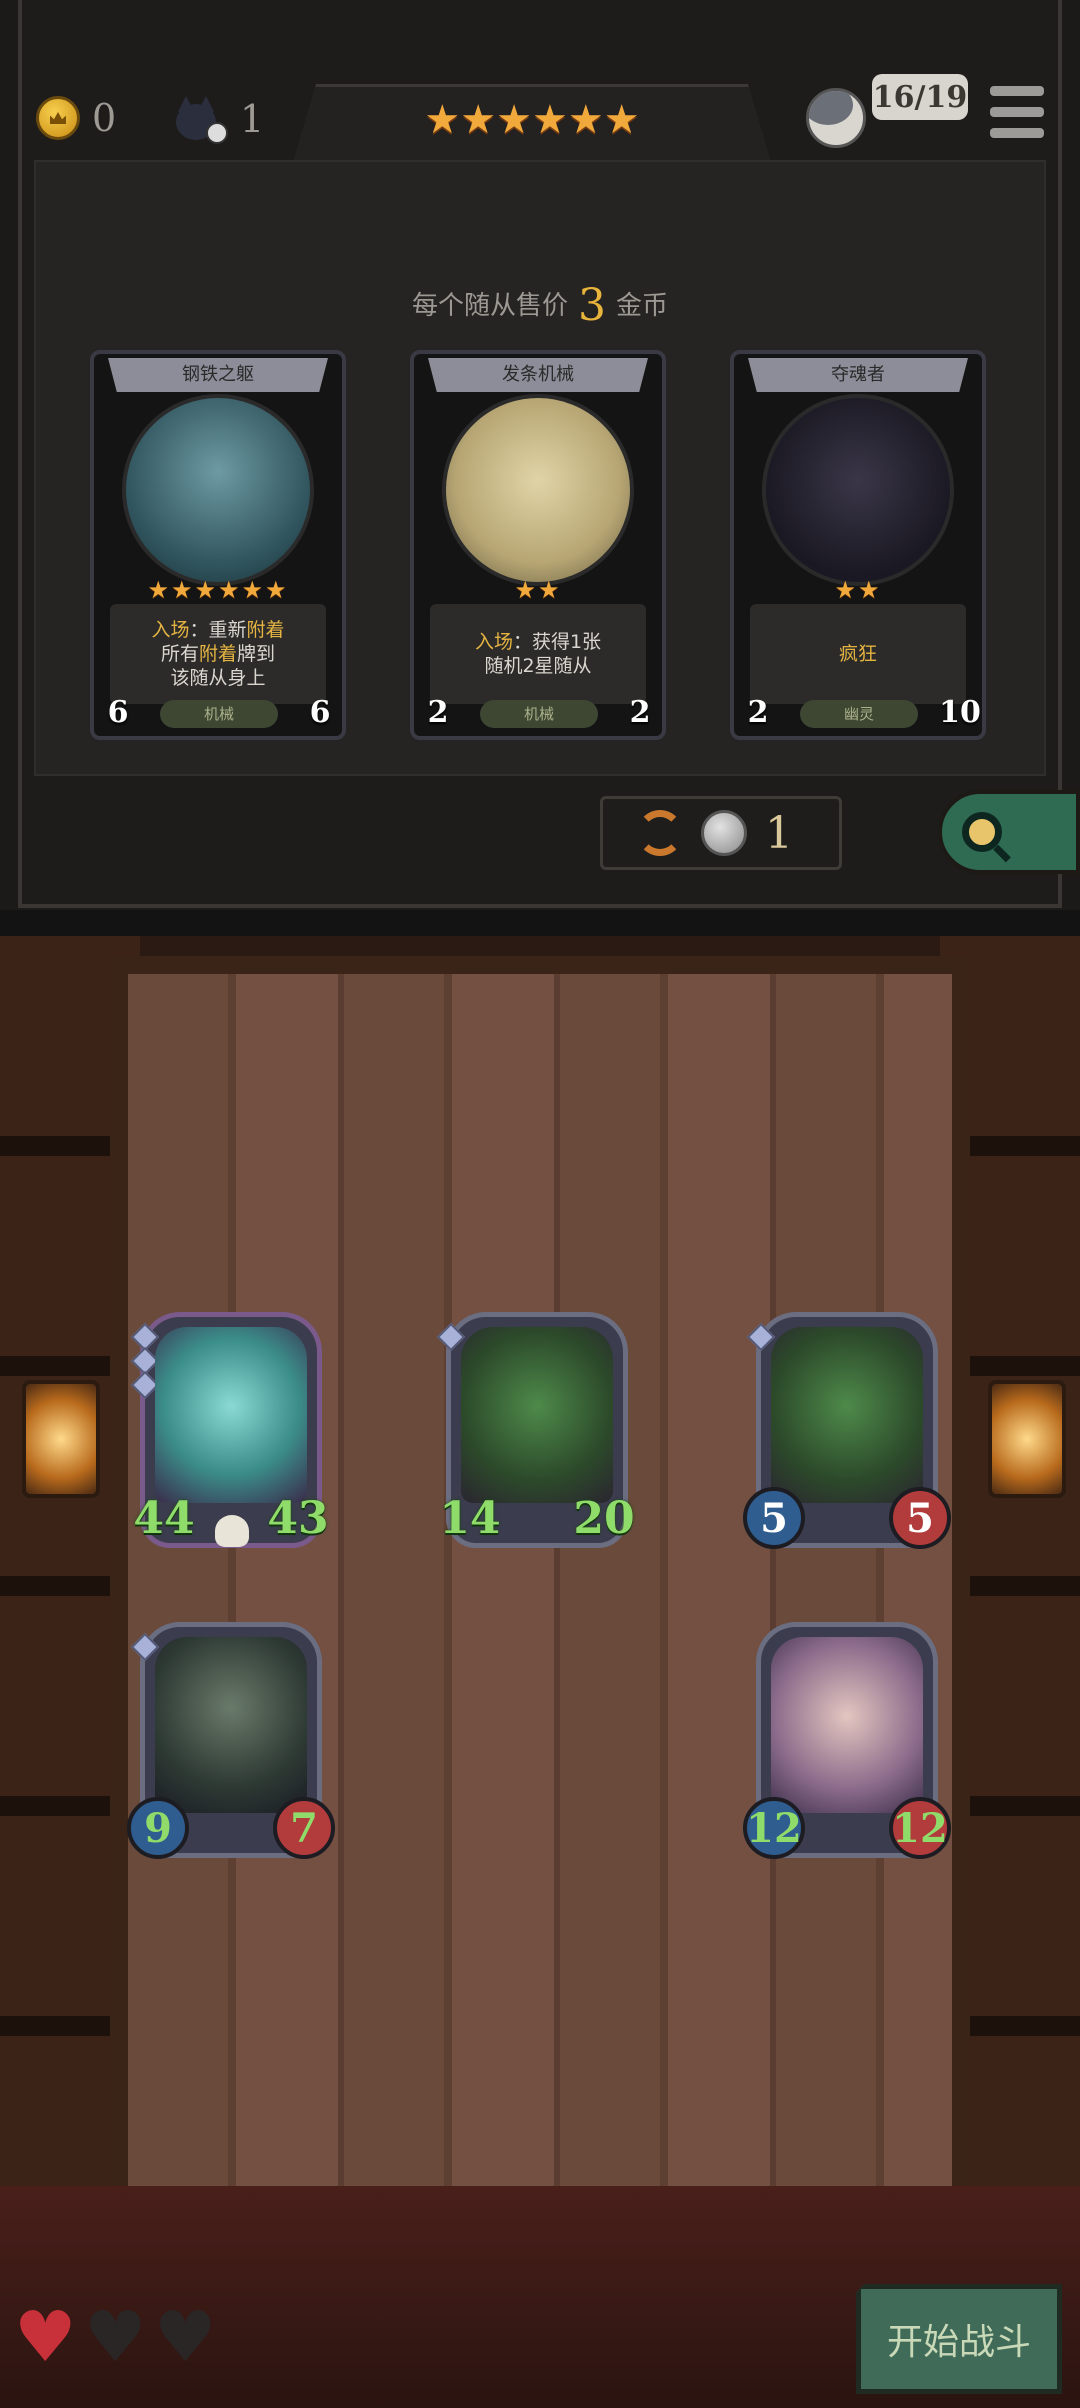 The image size is (1080, 2408). I want to click on card-art-soul-reaper, so click(858, 490).